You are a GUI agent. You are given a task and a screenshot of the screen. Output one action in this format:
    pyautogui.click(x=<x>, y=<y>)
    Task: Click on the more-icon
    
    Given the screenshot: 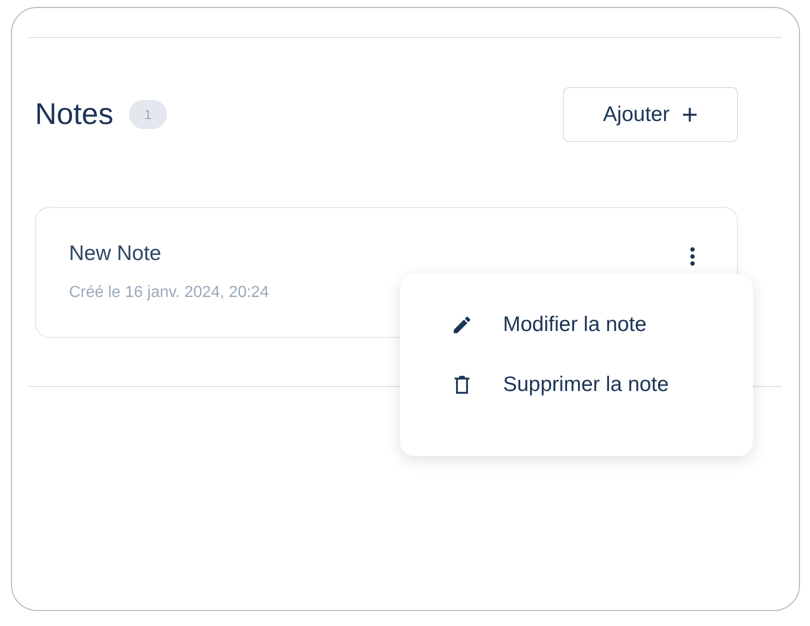 What is the action you would take?
    pyautogui.click(x=692, y=256)
    